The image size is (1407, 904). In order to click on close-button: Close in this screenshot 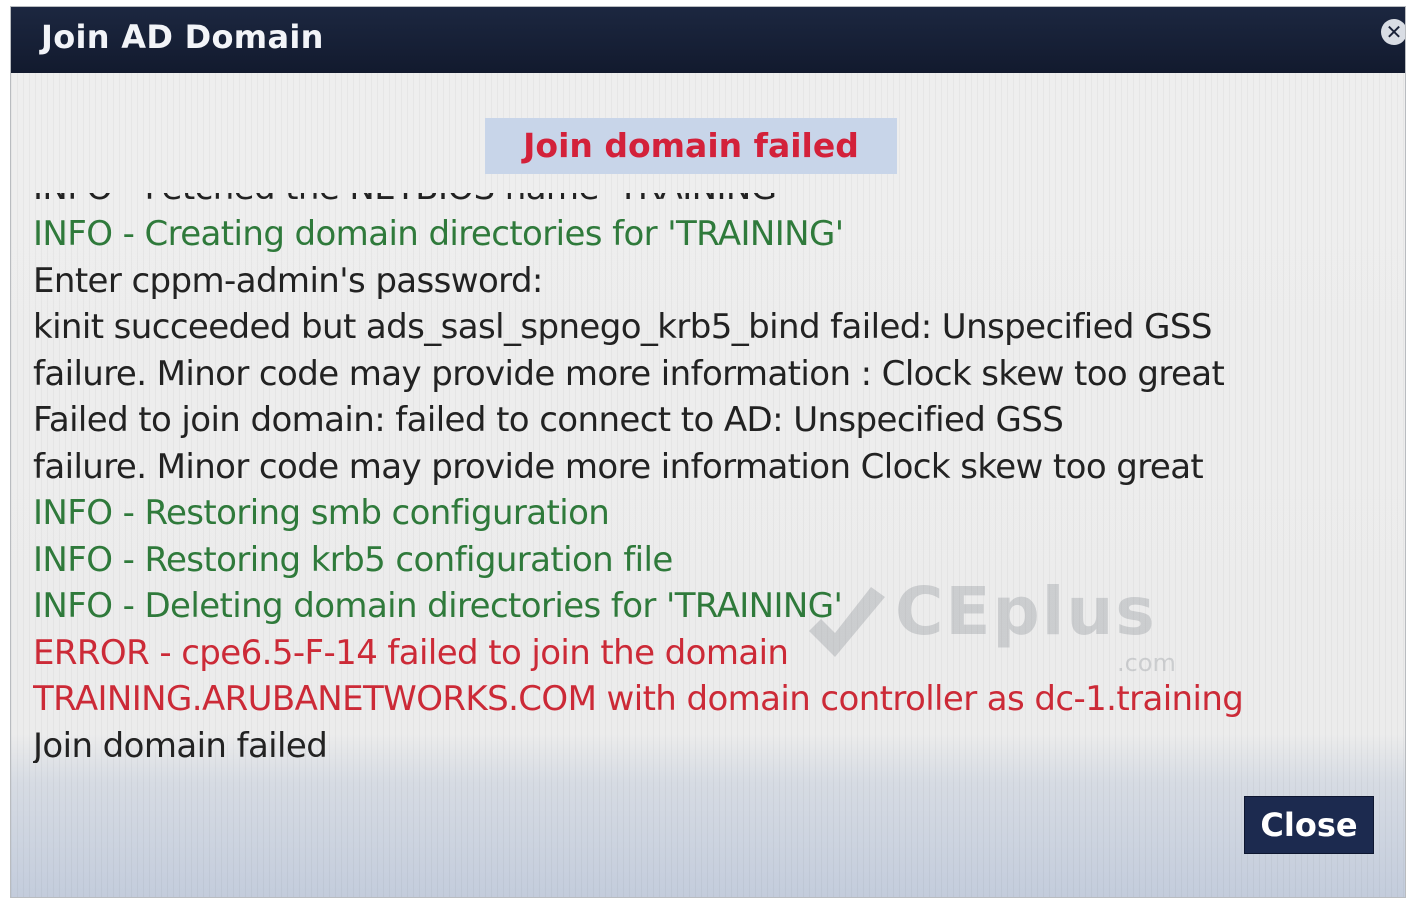, I will do `click(1309, 825)`.